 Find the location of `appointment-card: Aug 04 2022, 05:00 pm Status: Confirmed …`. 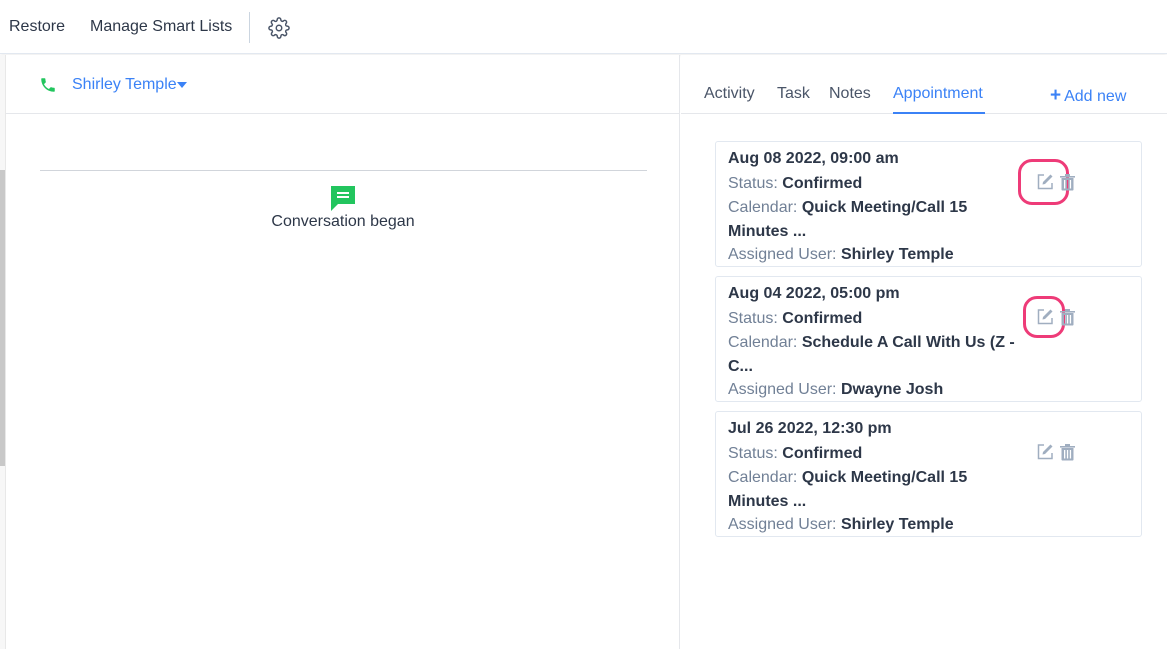

appointment-card: Aug 04 2022, 05:00 pm Status: Confirmed … is located at coordinates (928, 339).